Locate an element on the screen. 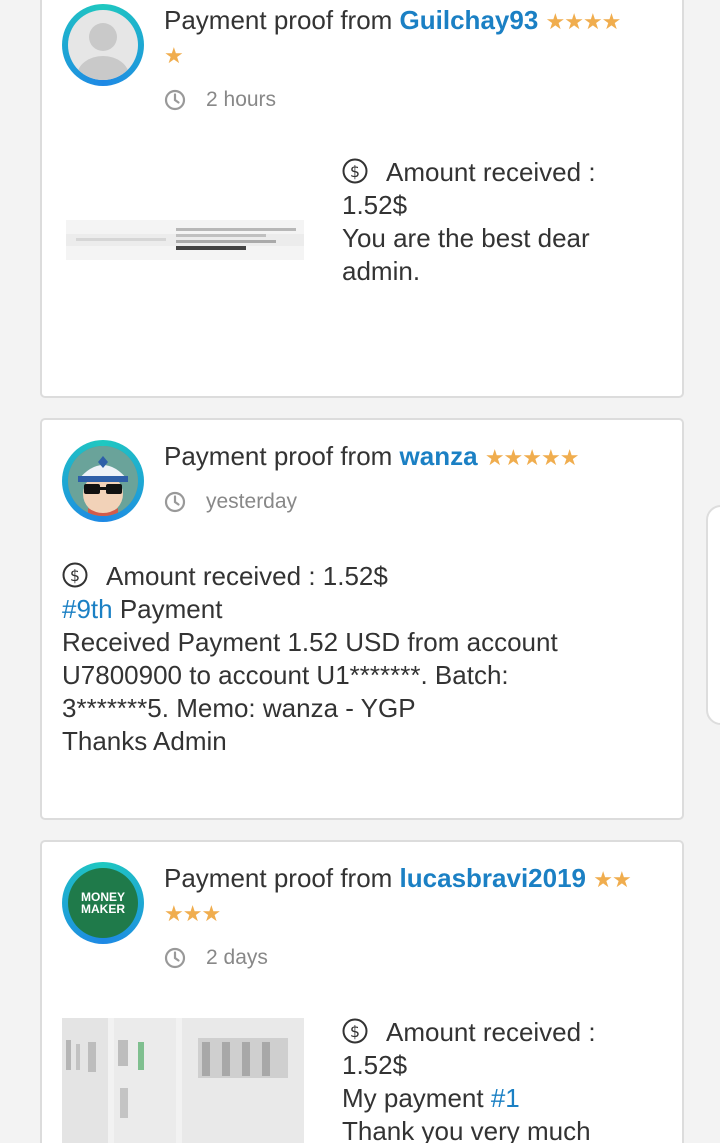  detail-line: 3*******5. Memo: wanza - YGP is located at coordinates (239, 708).